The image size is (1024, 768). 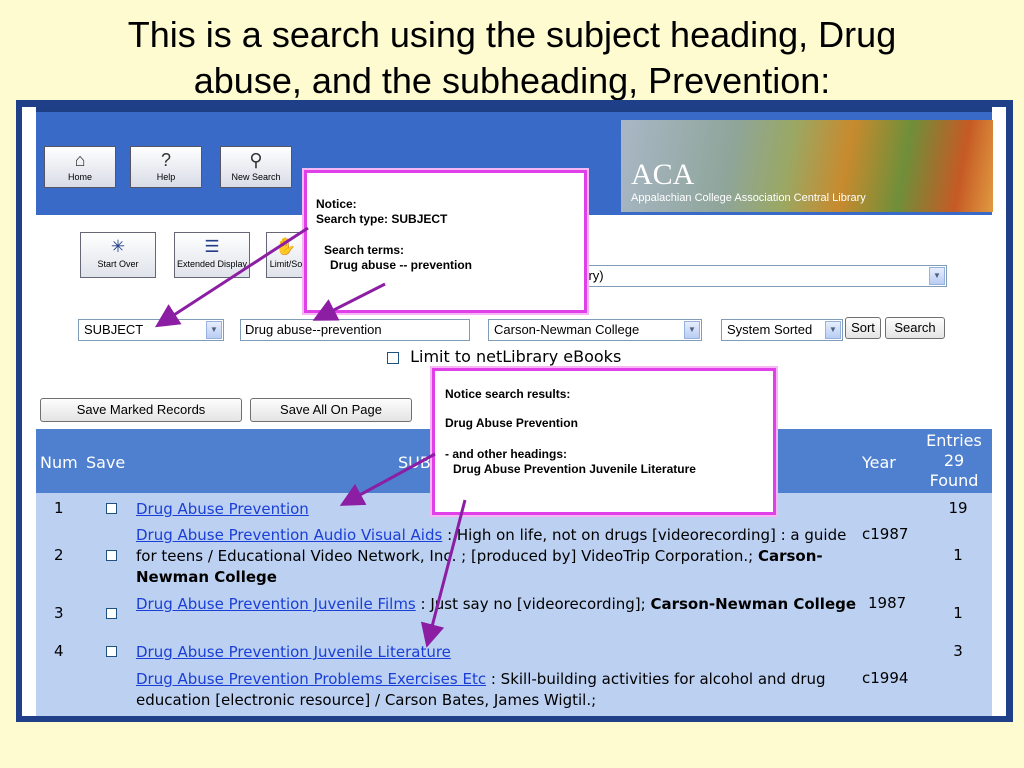 What do you see at coordinates (954, 460) in the screenshot?
I see `entries-total: 29` at bounding box center [954, 460].